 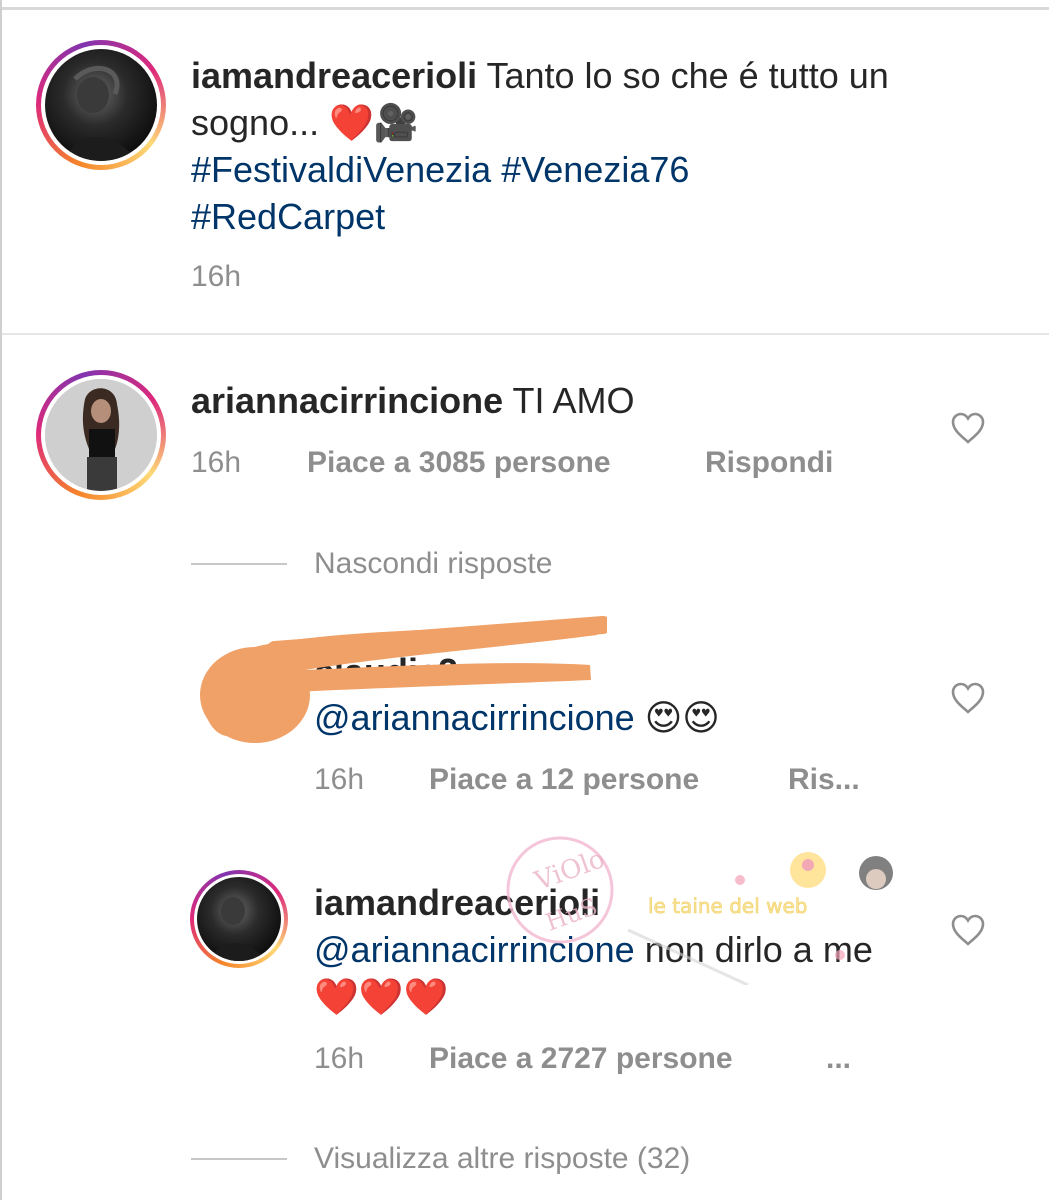 I want to click on mention-link: @ariannacirrincione, so click(x=474, y=717).